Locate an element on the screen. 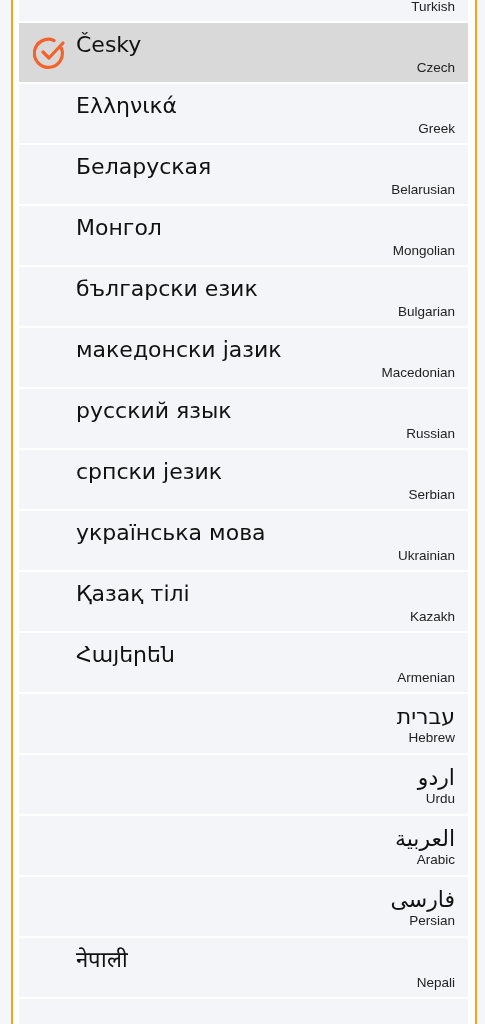  language-english-name: Greek is located at coordinates (436, 128).